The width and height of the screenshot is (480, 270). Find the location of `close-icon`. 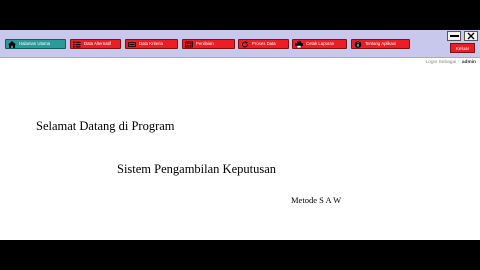

close-icon is located at coordinates (471, 36).